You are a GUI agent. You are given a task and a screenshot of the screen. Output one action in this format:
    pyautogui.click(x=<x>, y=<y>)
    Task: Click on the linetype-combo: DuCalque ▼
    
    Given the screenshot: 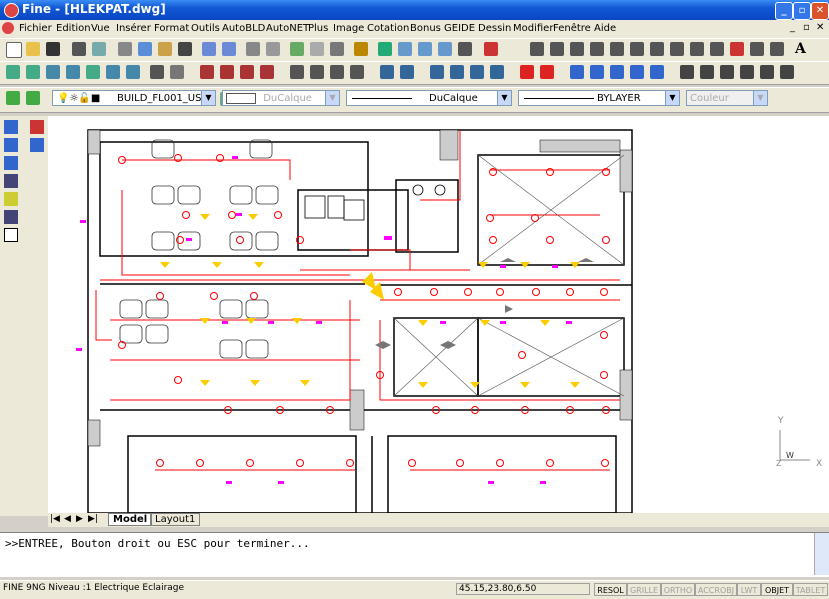 What is the action you would take?
    pyautogui.click(x=429, y=98)
    